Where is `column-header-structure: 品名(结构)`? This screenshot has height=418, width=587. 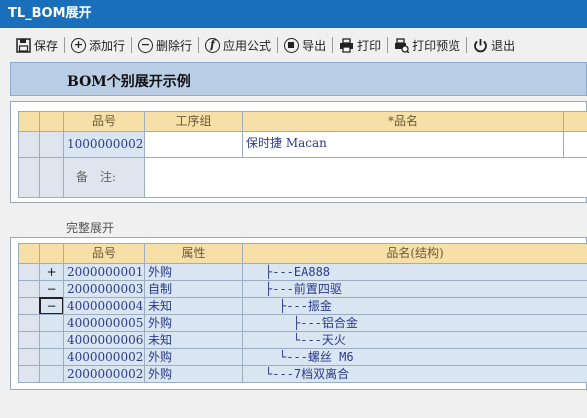 column-header-structure: 品名(结构) is located at coordinates (414, 253).